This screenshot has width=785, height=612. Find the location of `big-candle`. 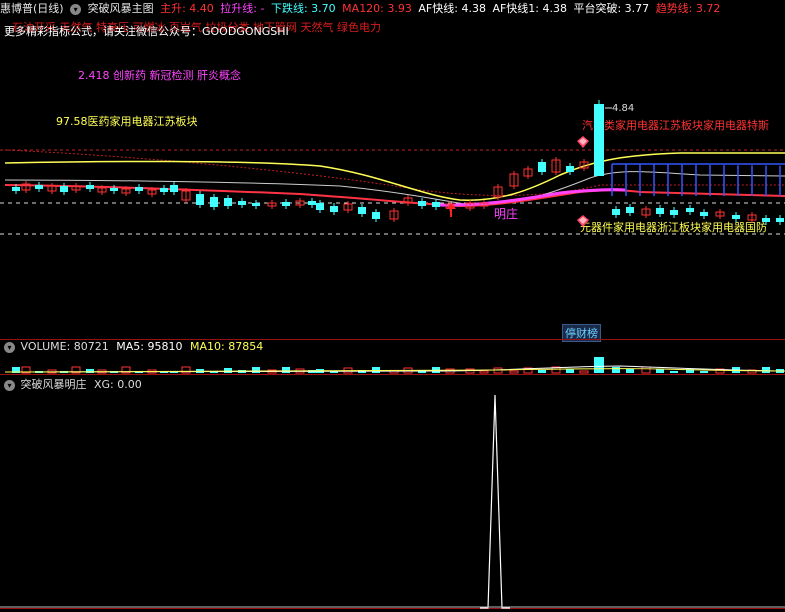

big-candle is located at coordinates (599, 140).